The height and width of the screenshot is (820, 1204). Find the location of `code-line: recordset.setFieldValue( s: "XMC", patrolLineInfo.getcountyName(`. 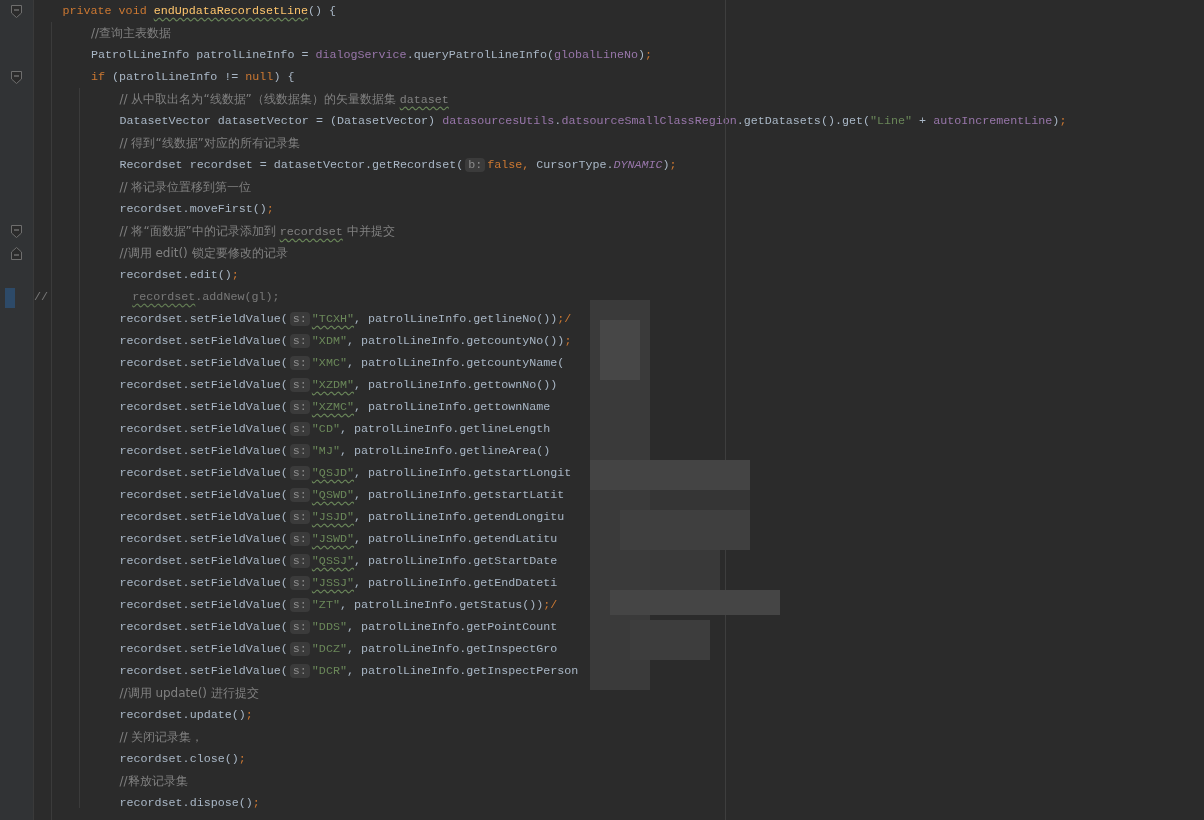

code-line: recordset.setFieldValue( s: "XMC", patrolLineInfo.getcountyName( is located at coordinates (342, 363).